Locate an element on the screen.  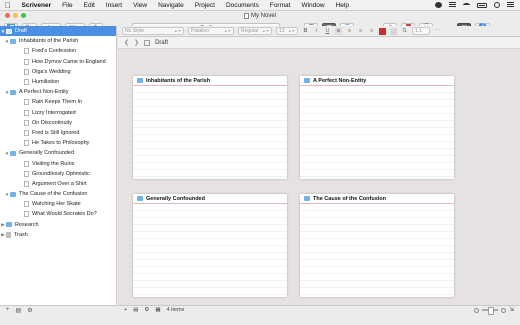
binder-item-label: Fred is Still Ignored is located at coordinates (56, 132).